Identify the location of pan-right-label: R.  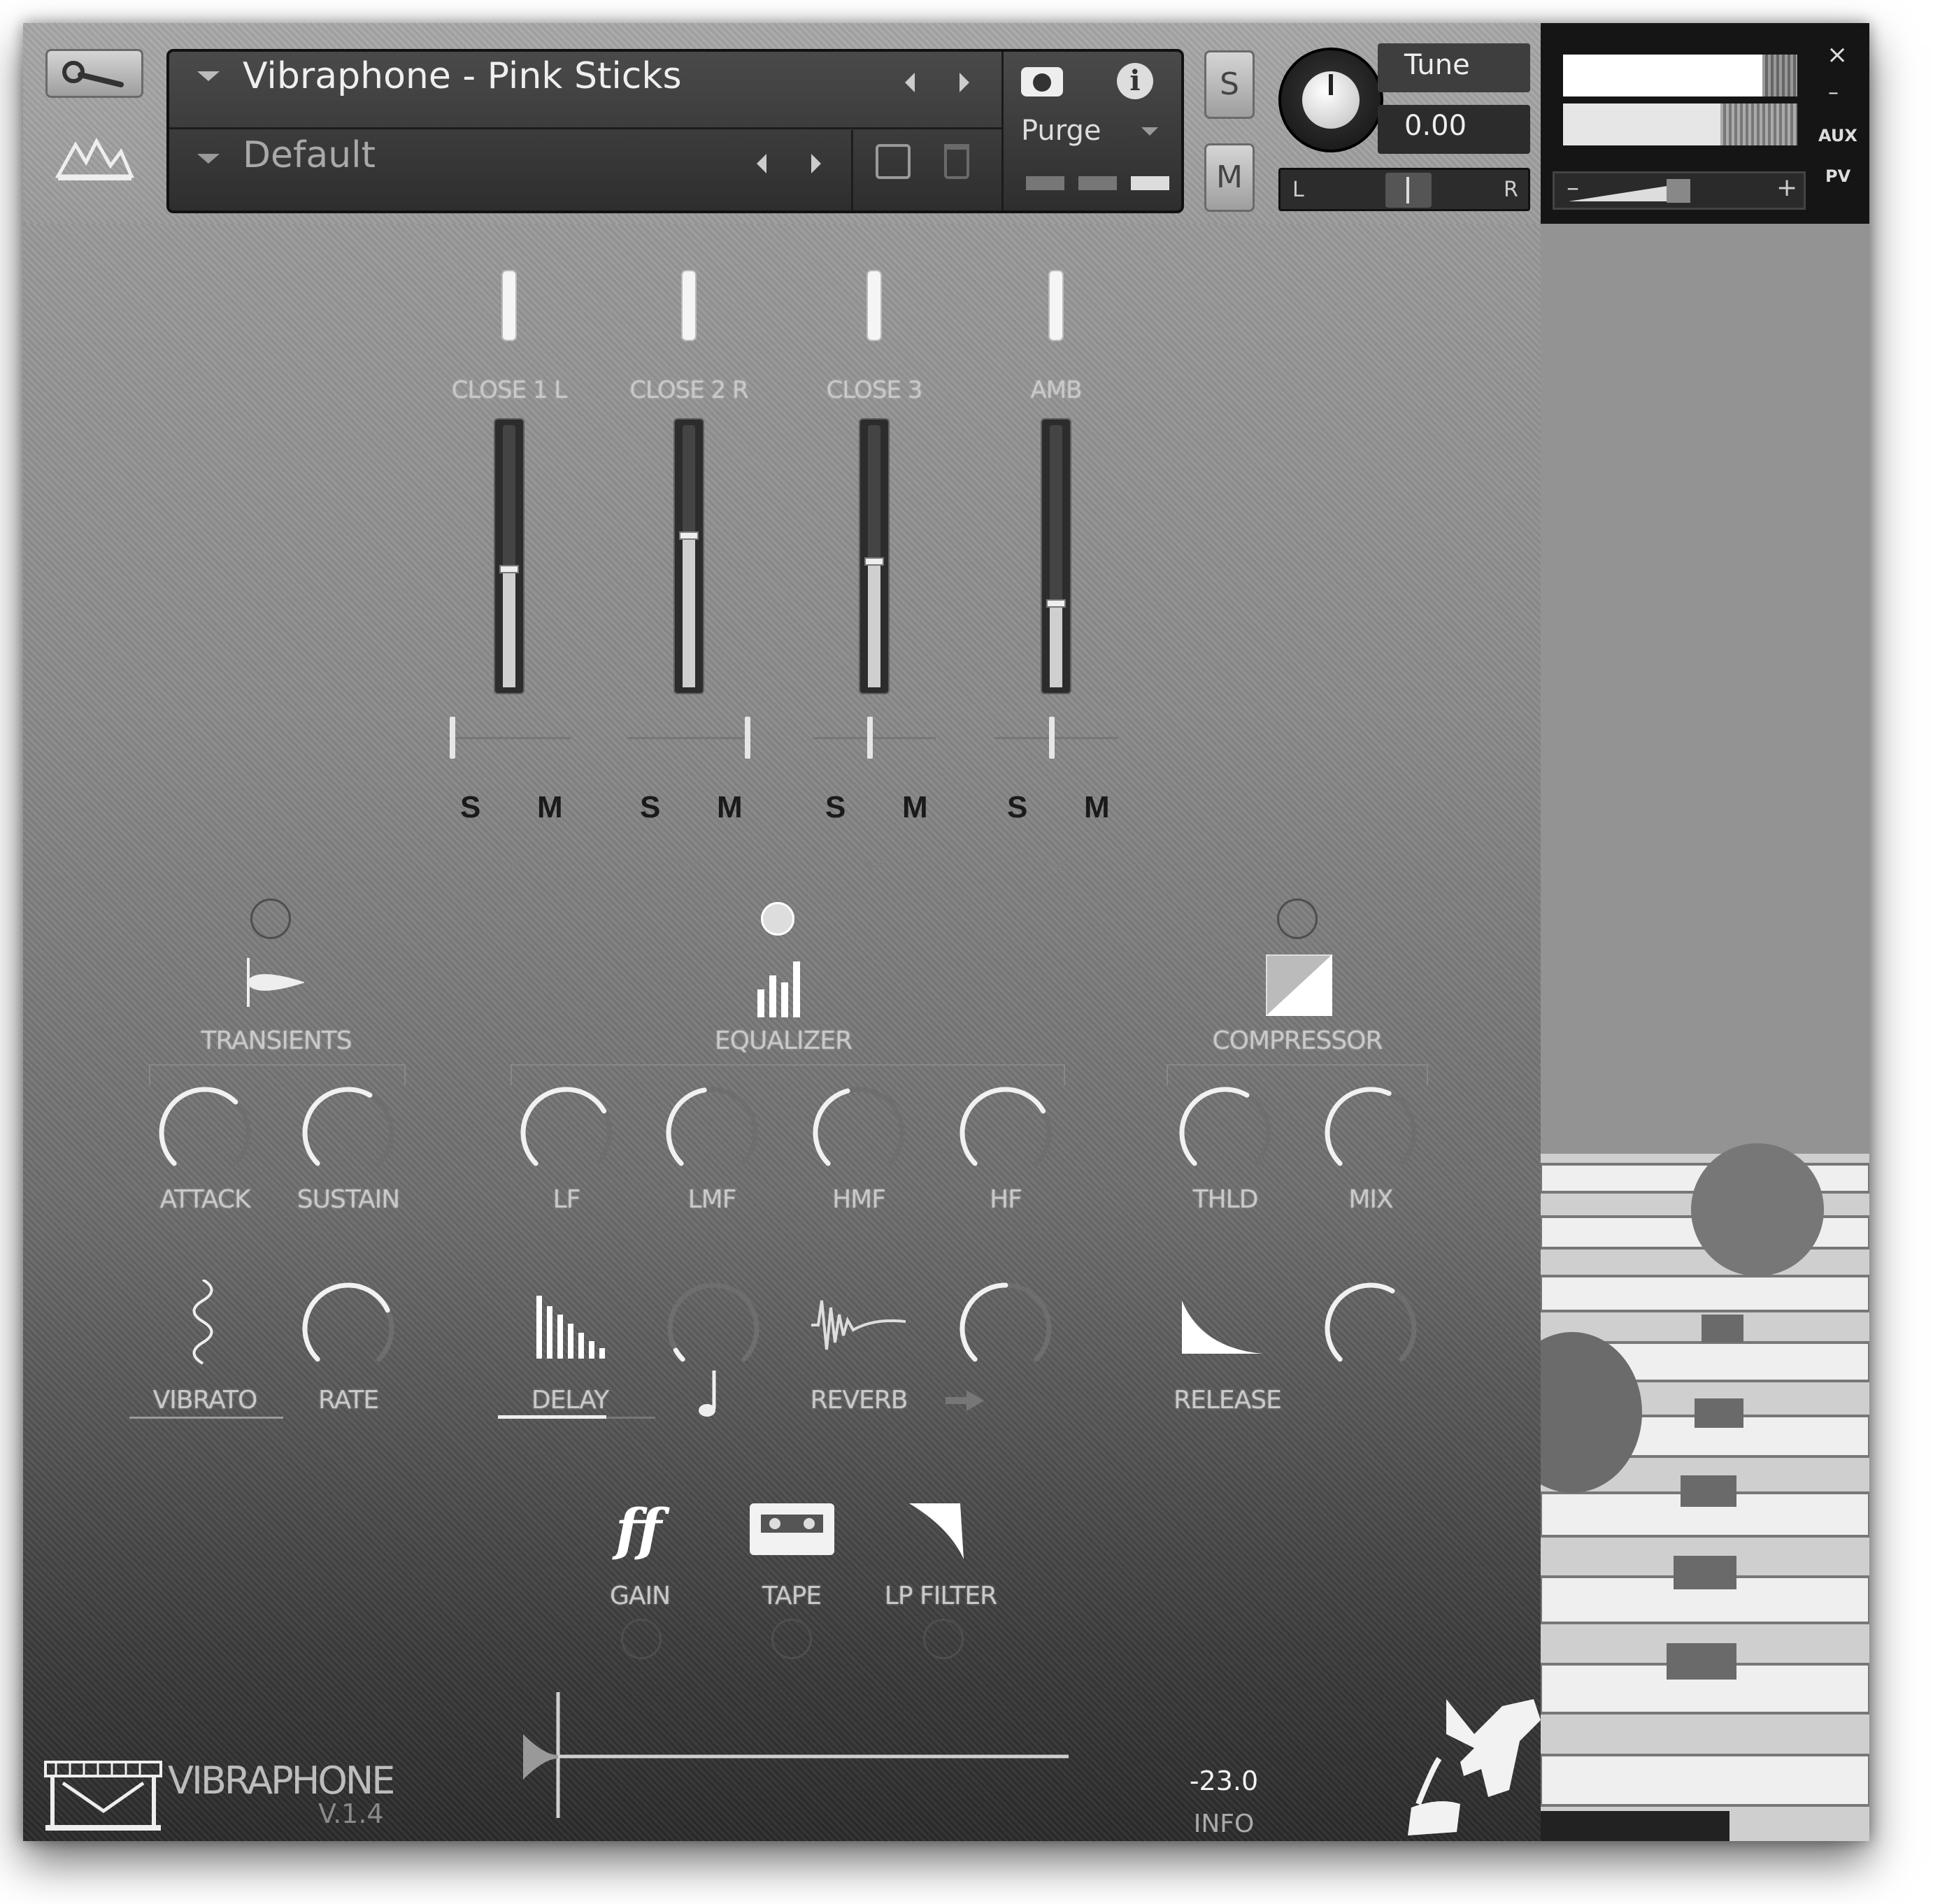
(1511, 190).